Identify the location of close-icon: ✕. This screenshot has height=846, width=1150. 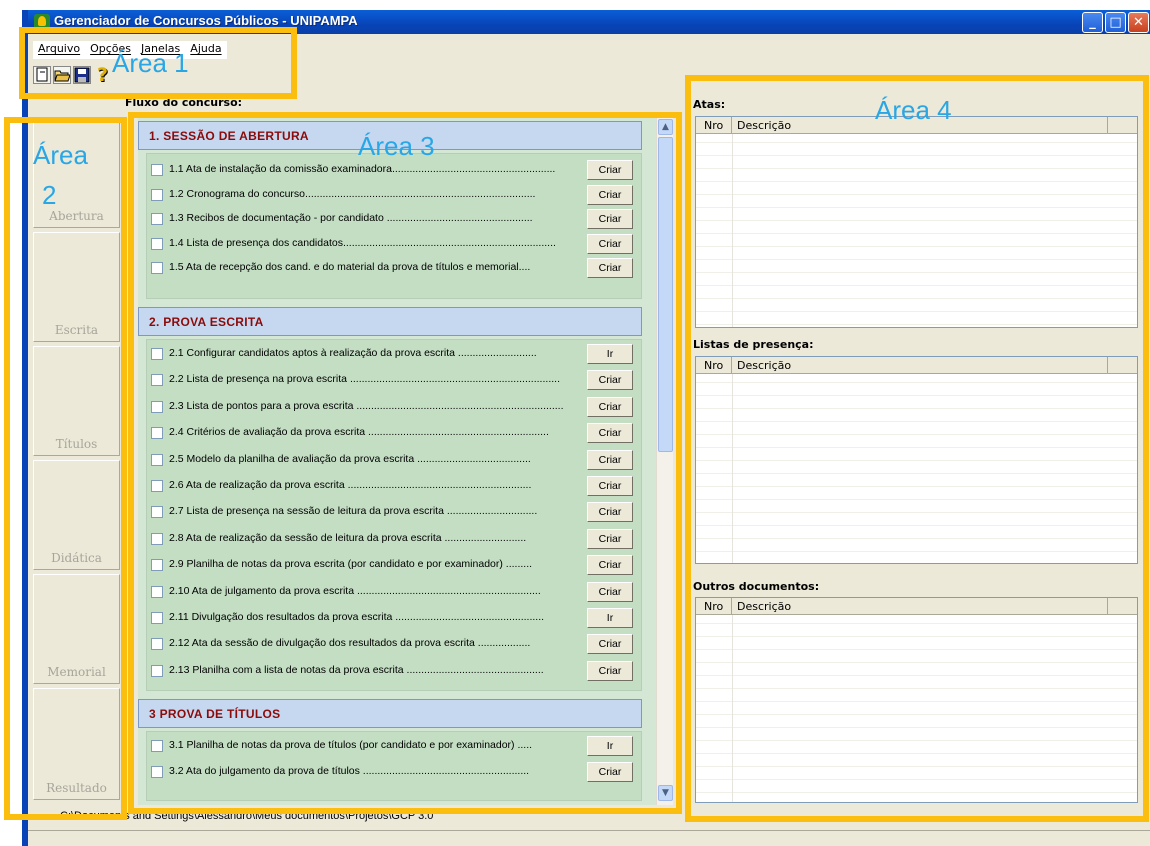
(1138, 22).